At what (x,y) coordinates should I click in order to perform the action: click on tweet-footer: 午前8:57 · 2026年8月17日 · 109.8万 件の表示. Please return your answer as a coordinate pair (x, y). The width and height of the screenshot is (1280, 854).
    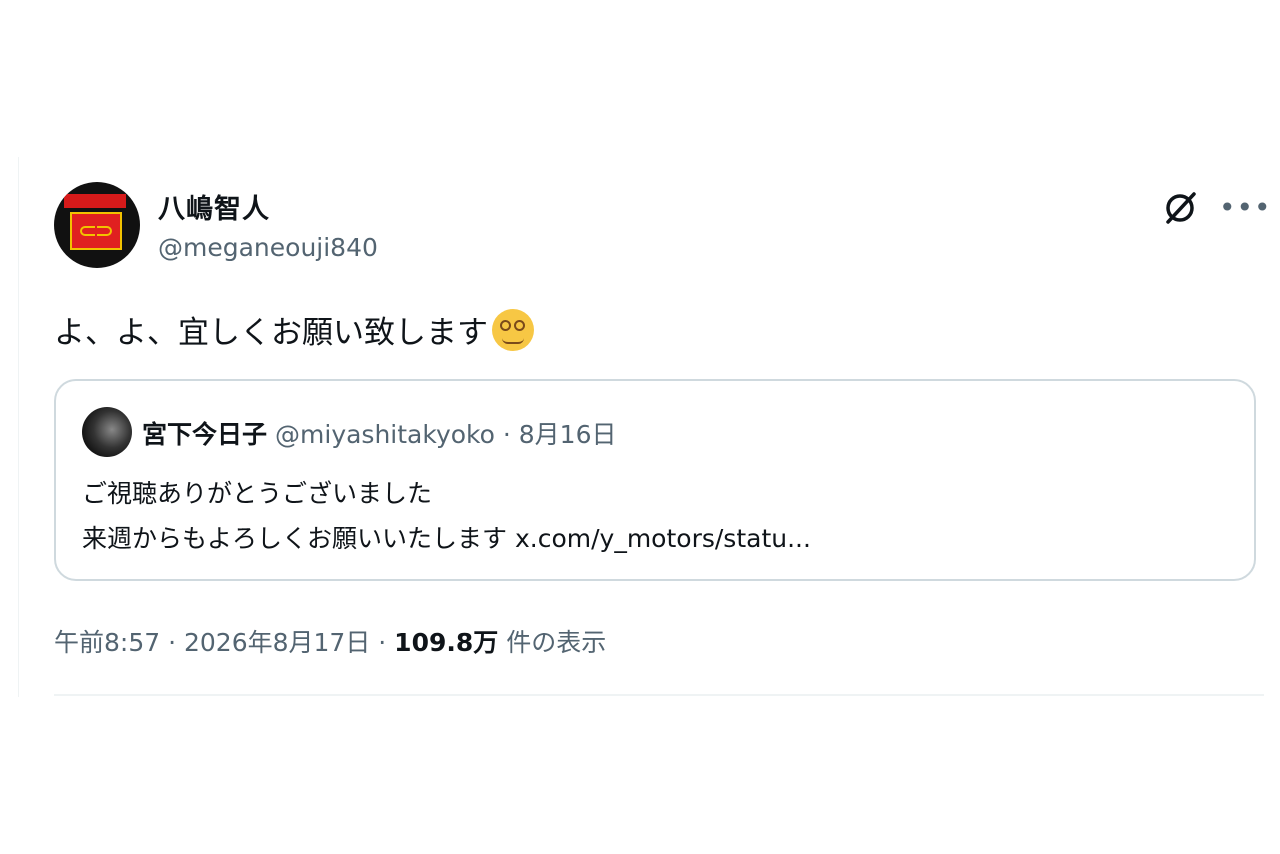
    Looking at the image, I should click on (330, 641).